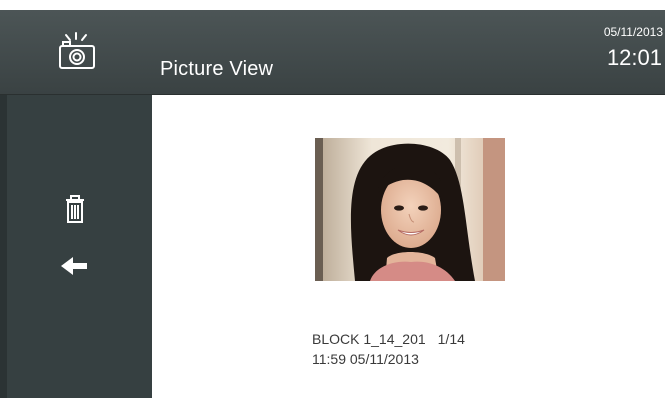  I want to click on picture-info: BLOCK 1_14_201 1/14, so click(388, 339).